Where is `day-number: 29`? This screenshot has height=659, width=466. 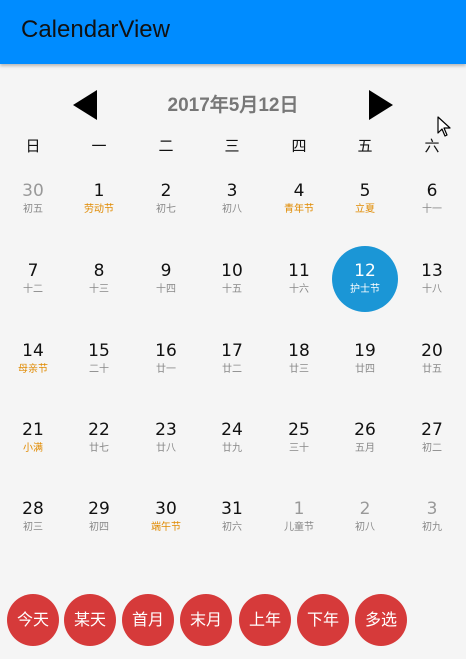 day-number: 29 is located at coordinates (99, 509).